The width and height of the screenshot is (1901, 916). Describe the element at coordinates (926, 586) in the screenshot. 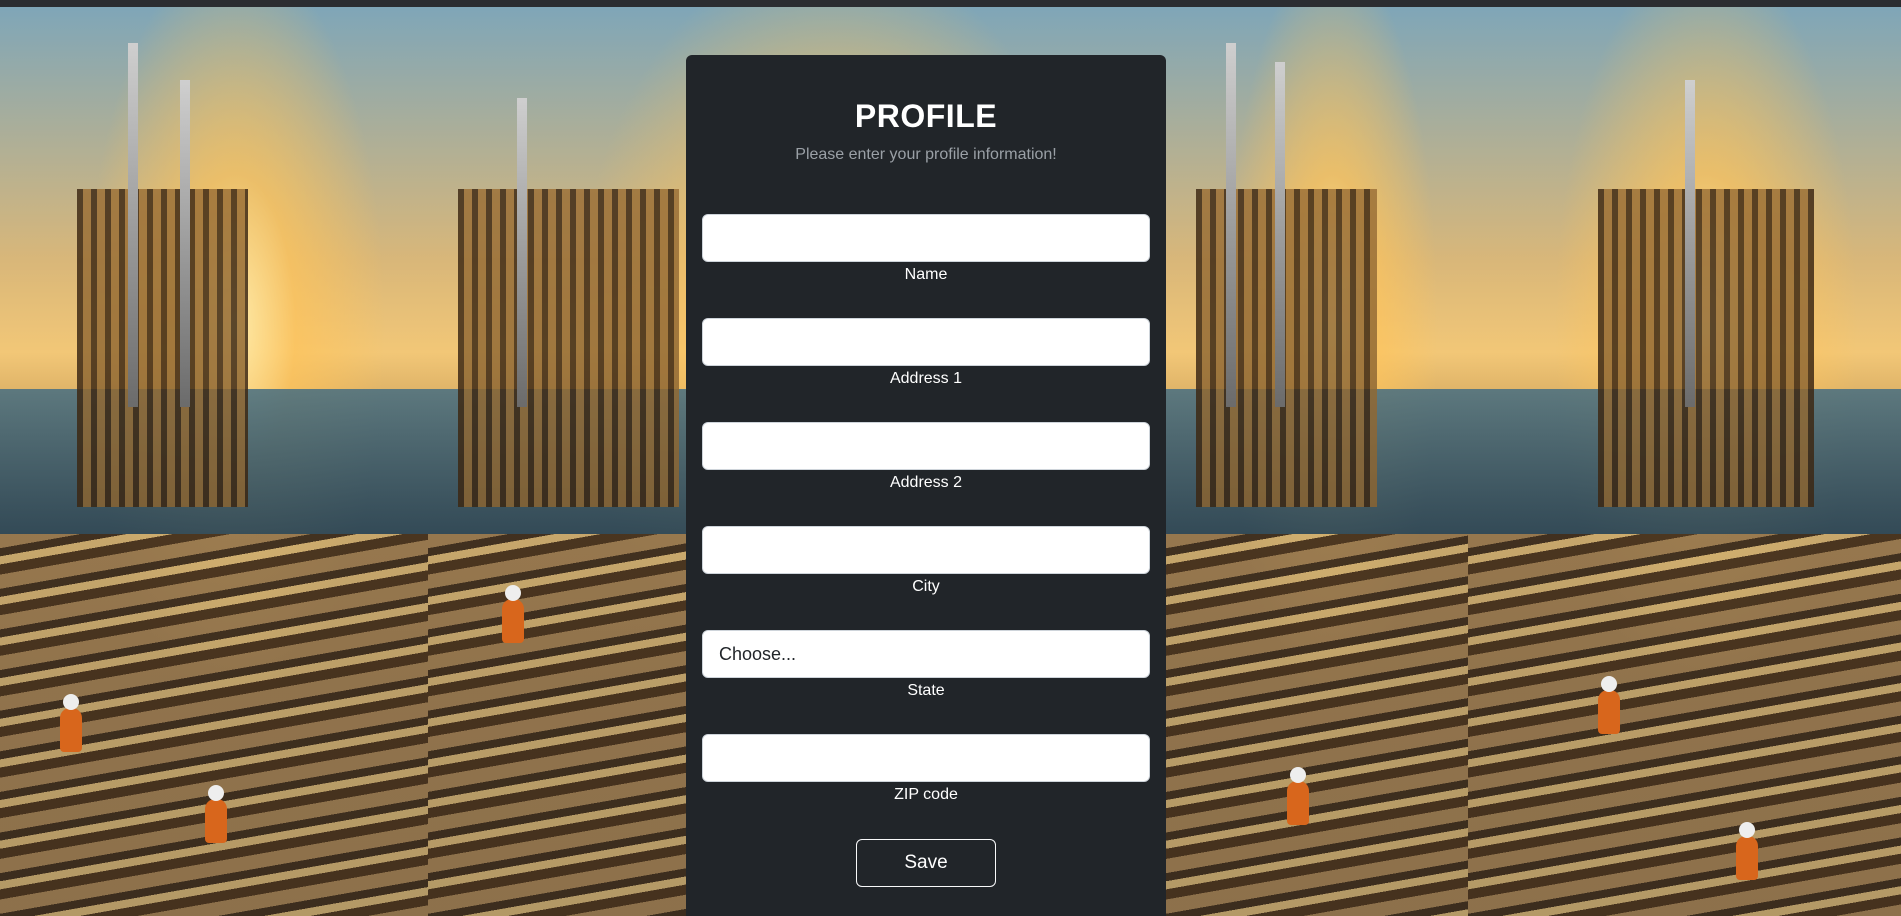

I see `city-label: City` at that location.